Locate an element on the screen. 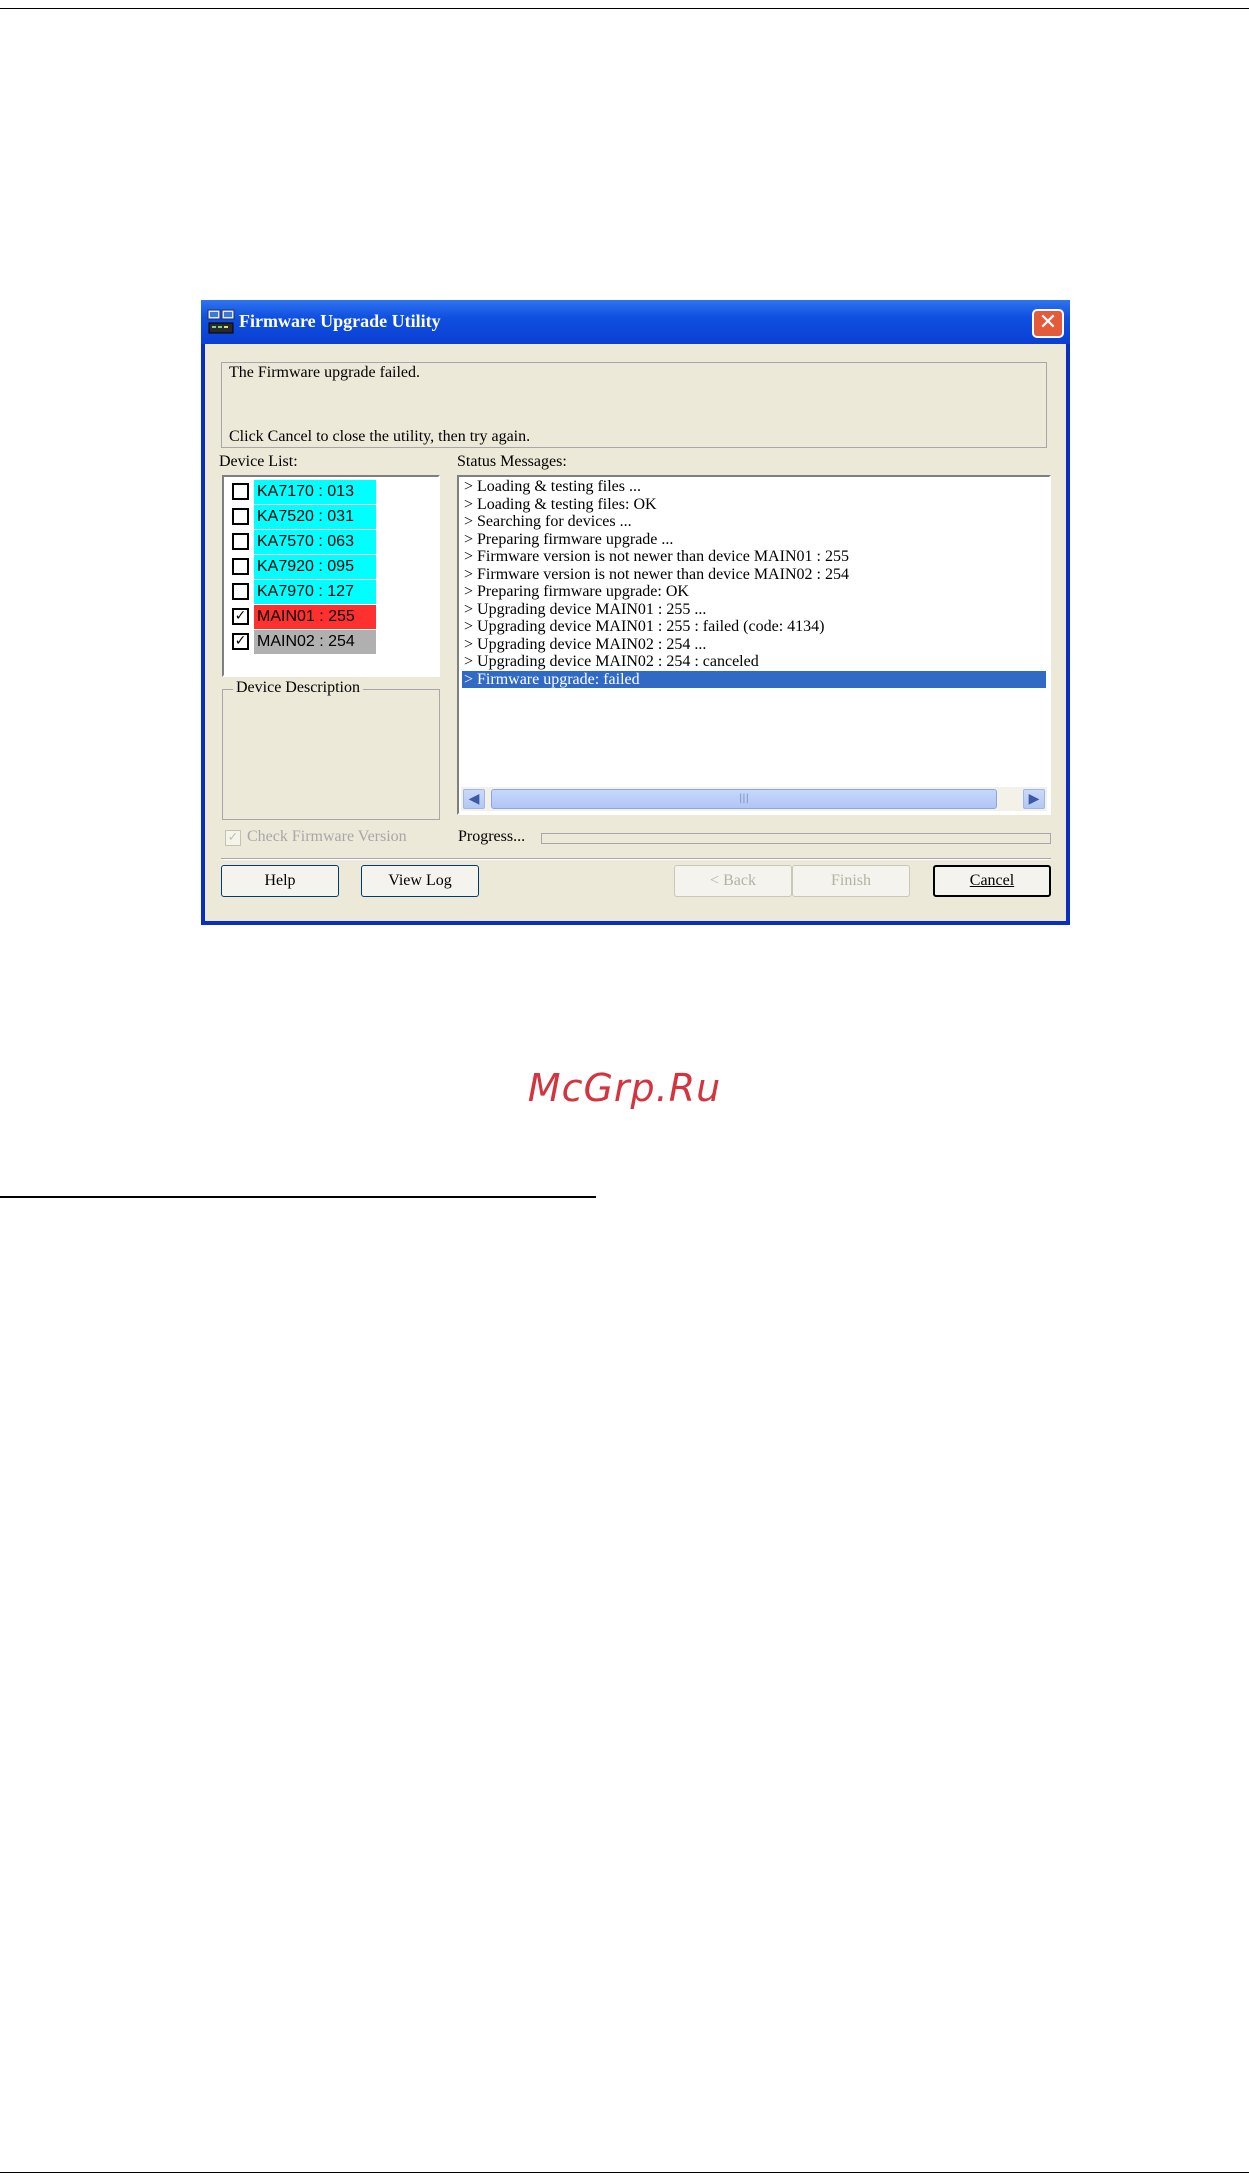 Image resolution: width=1249 pixels, height=2180 pixels. scroll-right-icon: ▶ is located at coordinates (1034, 799).